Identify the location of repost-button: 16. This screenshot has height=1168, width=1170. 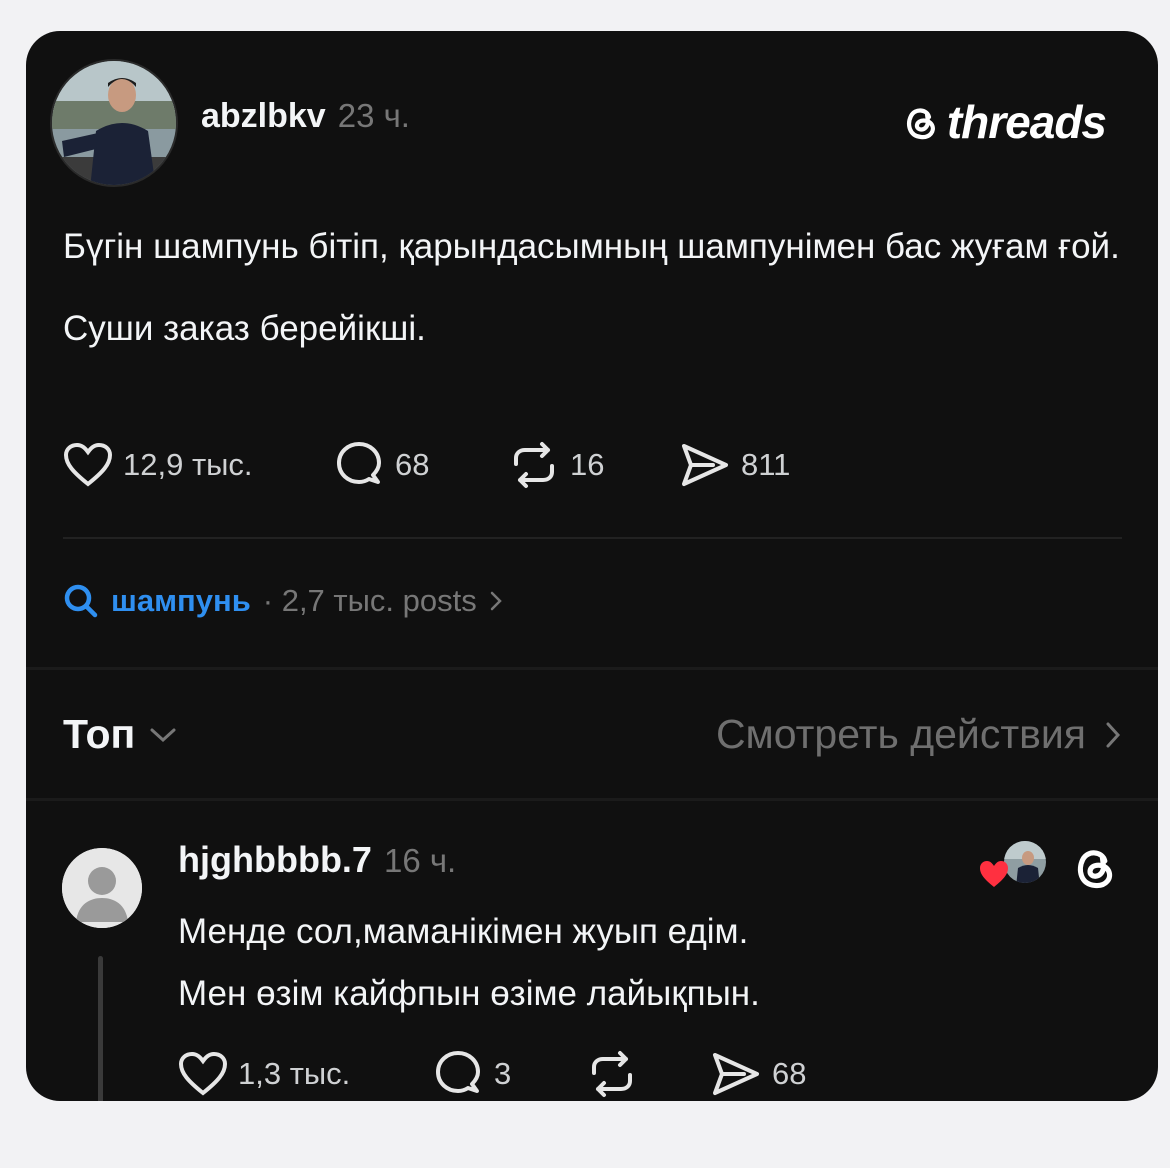
(593, 465).